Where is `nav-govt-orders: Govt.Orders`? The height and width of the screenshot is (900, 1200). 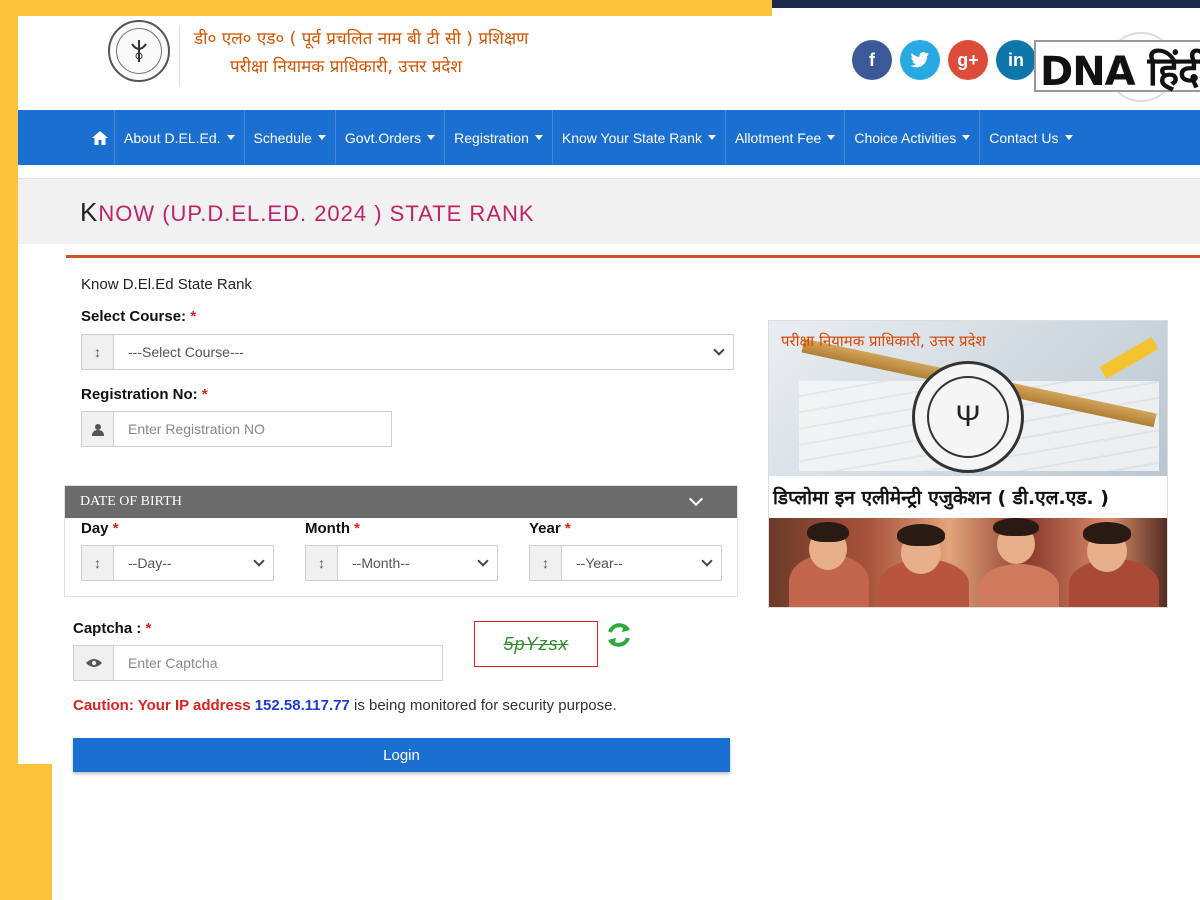
nav-govt-orders: Govt.Orders is located at coordinates (389, 137).